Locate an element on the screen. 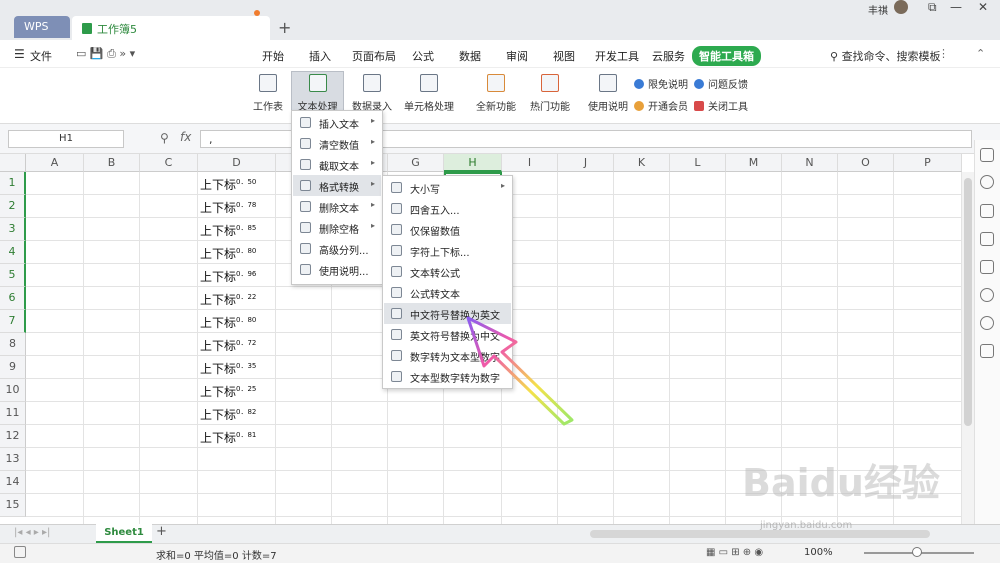 The width and height of the screenshot is (1000, 563). shapes-icon is located at coordinates (987, 182).